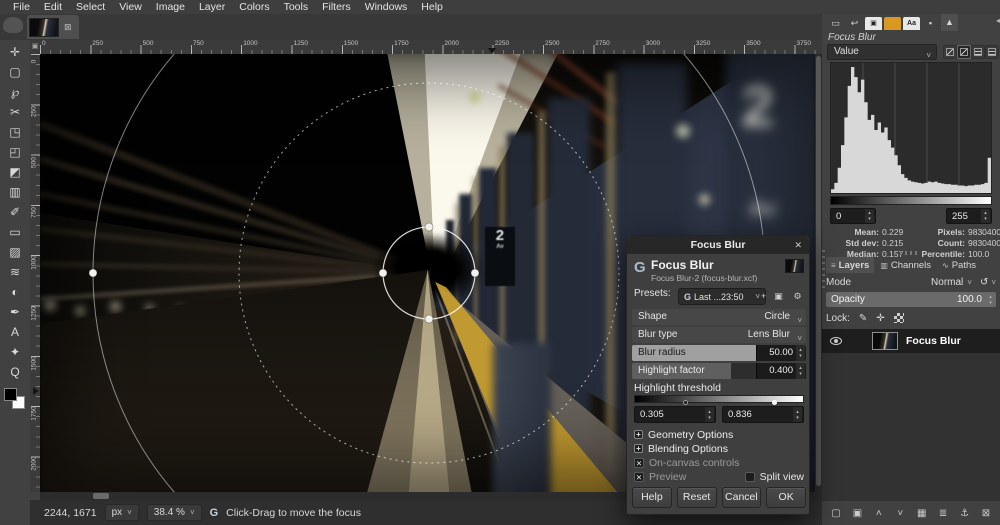 The width and height of the screenshot is (1000, 525). What do you see at coordinates (892, 23) in the screenshot?
I see `dock-tab-palettes-icon` at bounding box center [892, 23].